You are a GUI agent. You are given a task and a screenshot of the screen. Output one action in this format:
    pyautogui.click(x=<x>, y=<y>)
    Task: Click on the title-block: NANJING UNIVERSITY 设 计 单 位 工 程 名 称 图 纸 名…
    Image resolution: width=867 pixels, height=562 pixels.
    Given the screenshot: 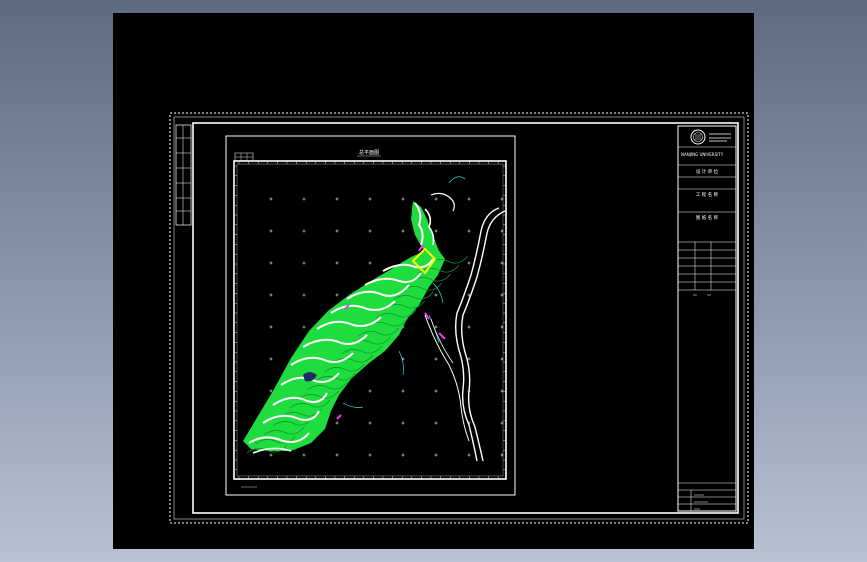 What is the action you would take?
    pyautogui.click(x=707, y=318)
    